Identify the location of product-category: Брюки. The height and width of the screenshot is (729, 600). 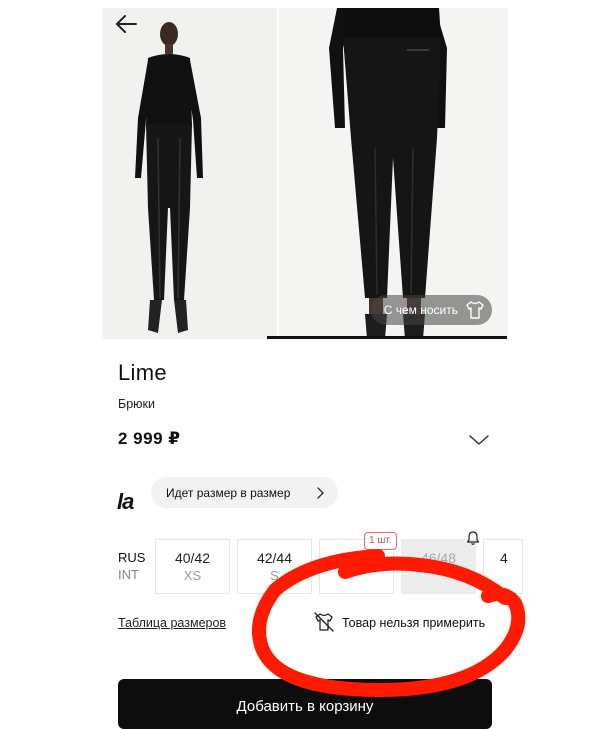
(136, 404).